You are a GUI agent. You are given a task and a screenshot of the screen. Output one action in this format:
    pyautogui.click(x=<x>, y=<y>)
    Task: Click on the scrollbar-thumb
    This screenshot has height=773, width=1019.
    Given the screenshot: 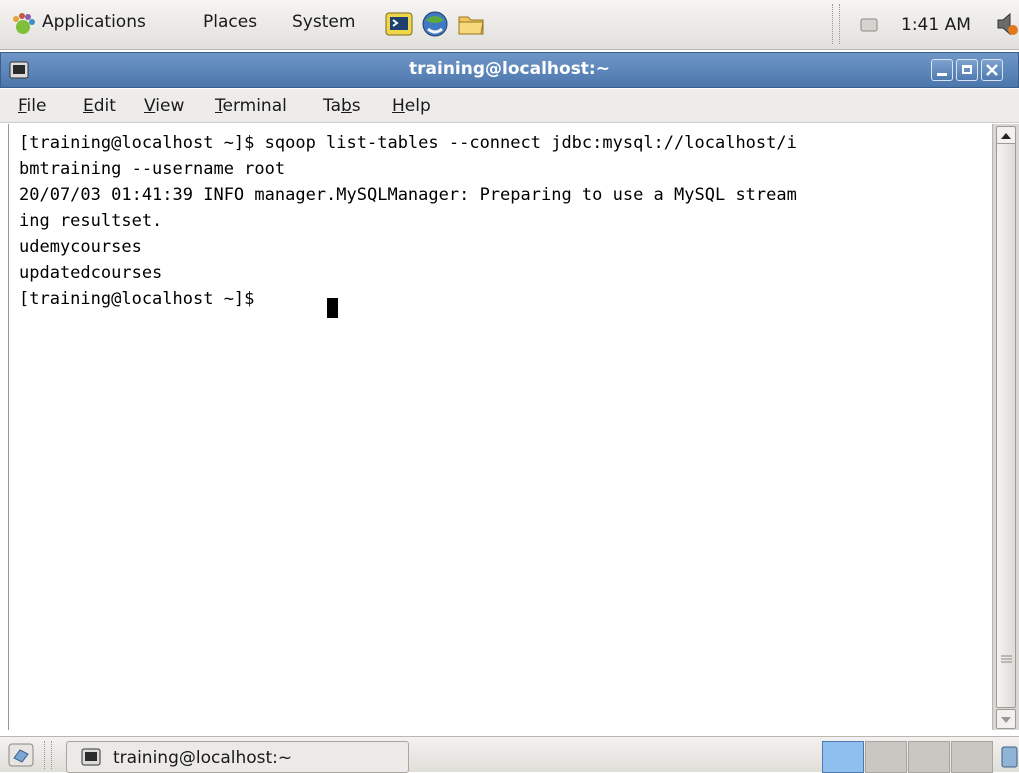 What is the action you would take?
    pyautogui.click(x=1006, y=425)
    